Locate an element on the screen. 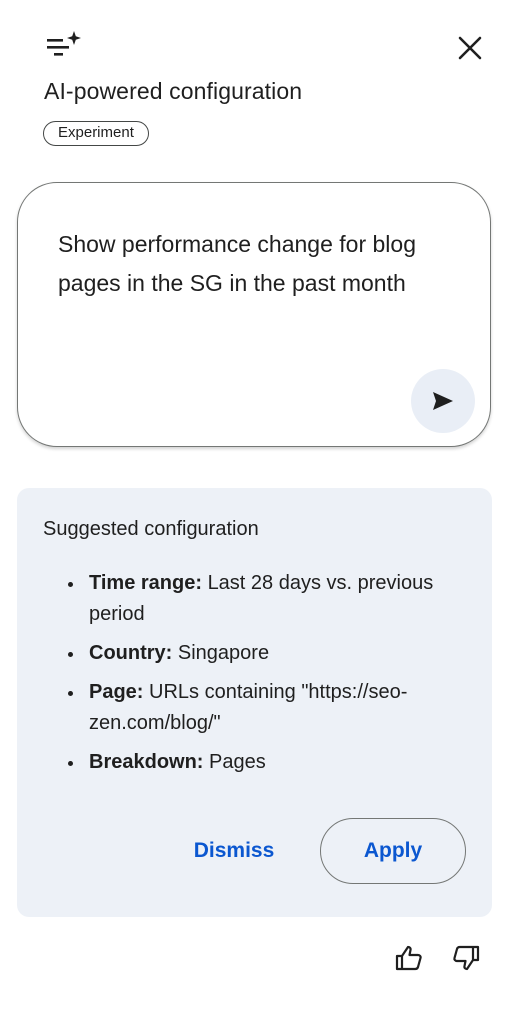 The width and height of the screenshot is (513, 1024). thumbs-up-button is located at coordinates (409, 958).